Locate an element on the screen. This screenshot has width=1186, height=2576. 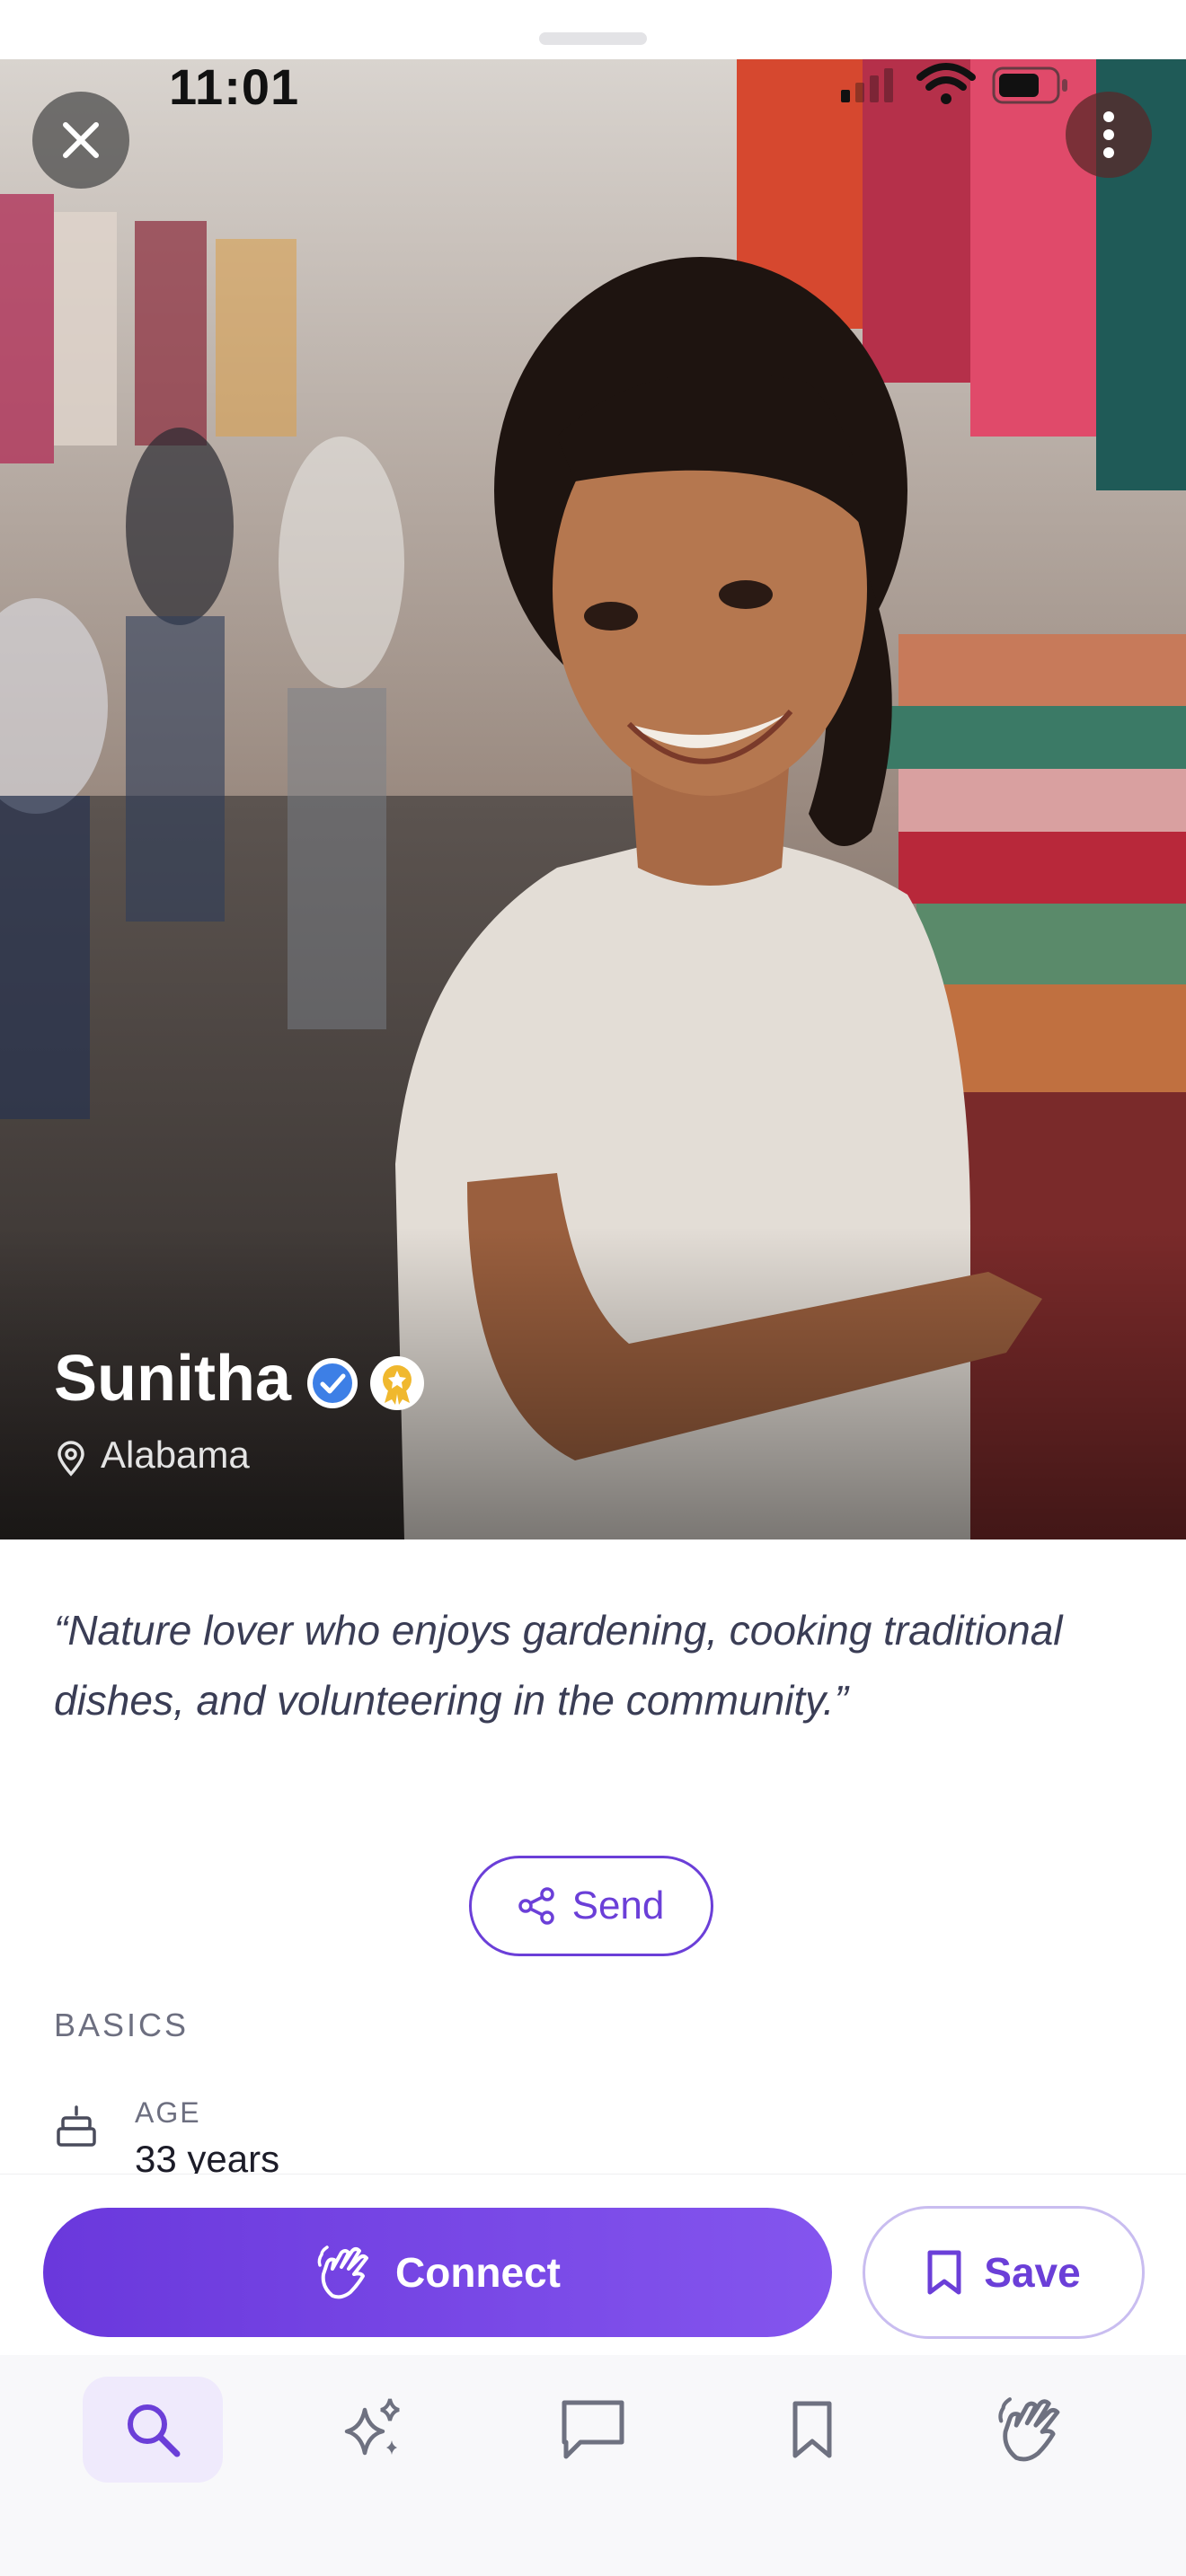
nav-tab-search is located at coordinates (153, 2430).